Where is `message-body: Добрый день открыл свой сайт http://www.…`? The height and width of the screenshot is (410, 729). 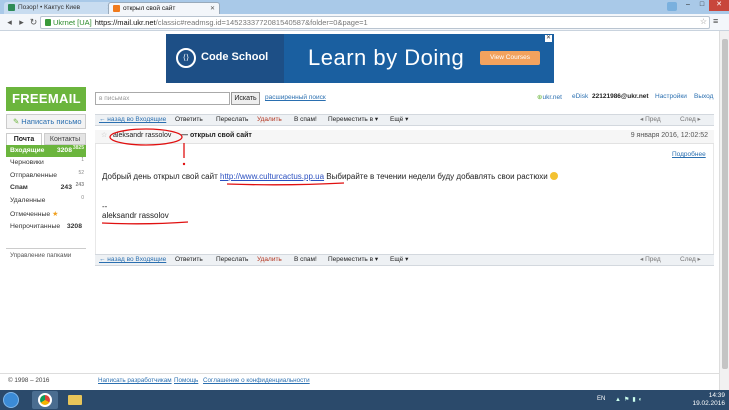 message-body: Добрый день открыл свой сайт http://www.… is located at coordinates (402, 177).